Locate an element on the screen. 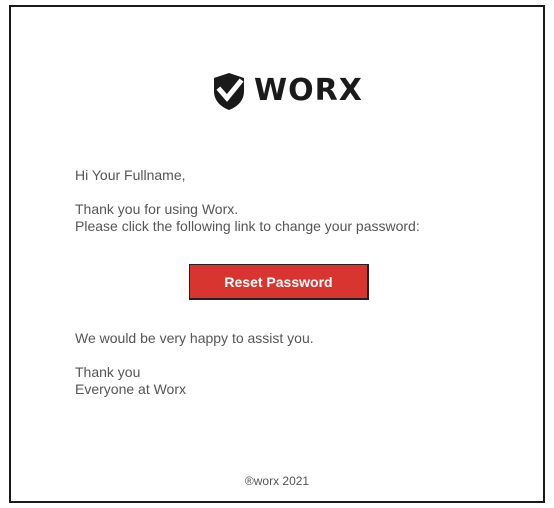  brand-name: WORX is located at coordinates (308, 90).